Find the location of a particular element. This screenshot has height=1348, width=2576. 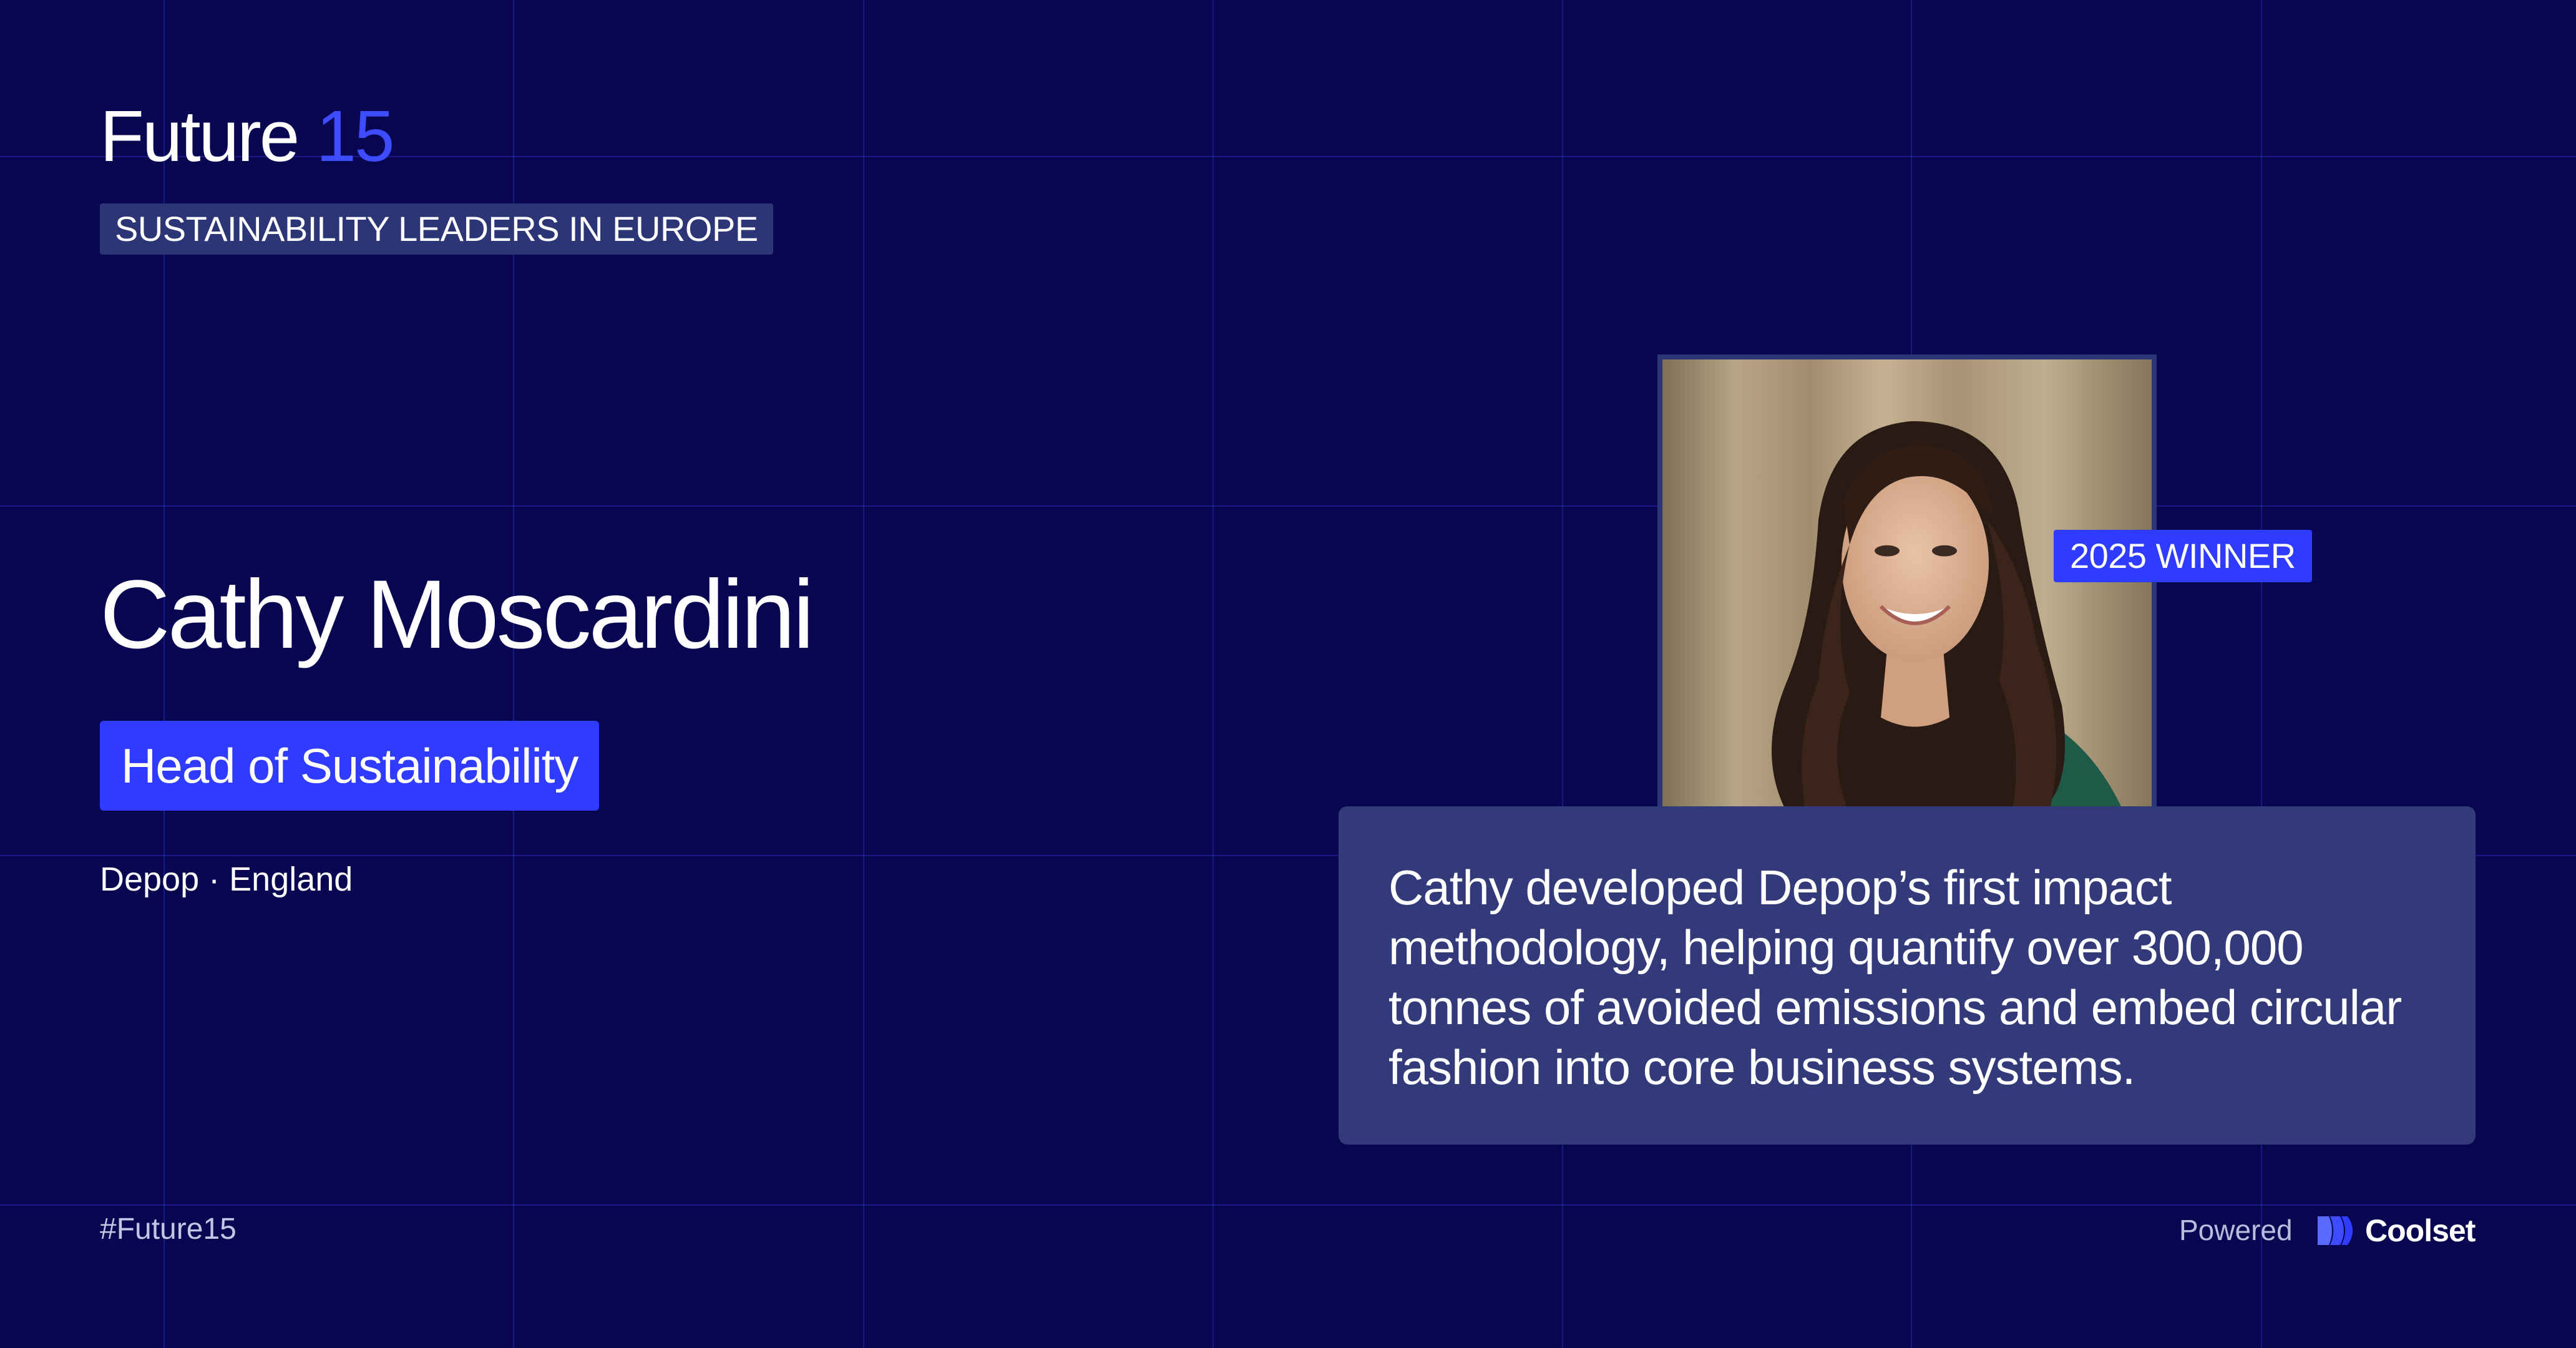

company-name: Depop is located at coordinates (150, 879).